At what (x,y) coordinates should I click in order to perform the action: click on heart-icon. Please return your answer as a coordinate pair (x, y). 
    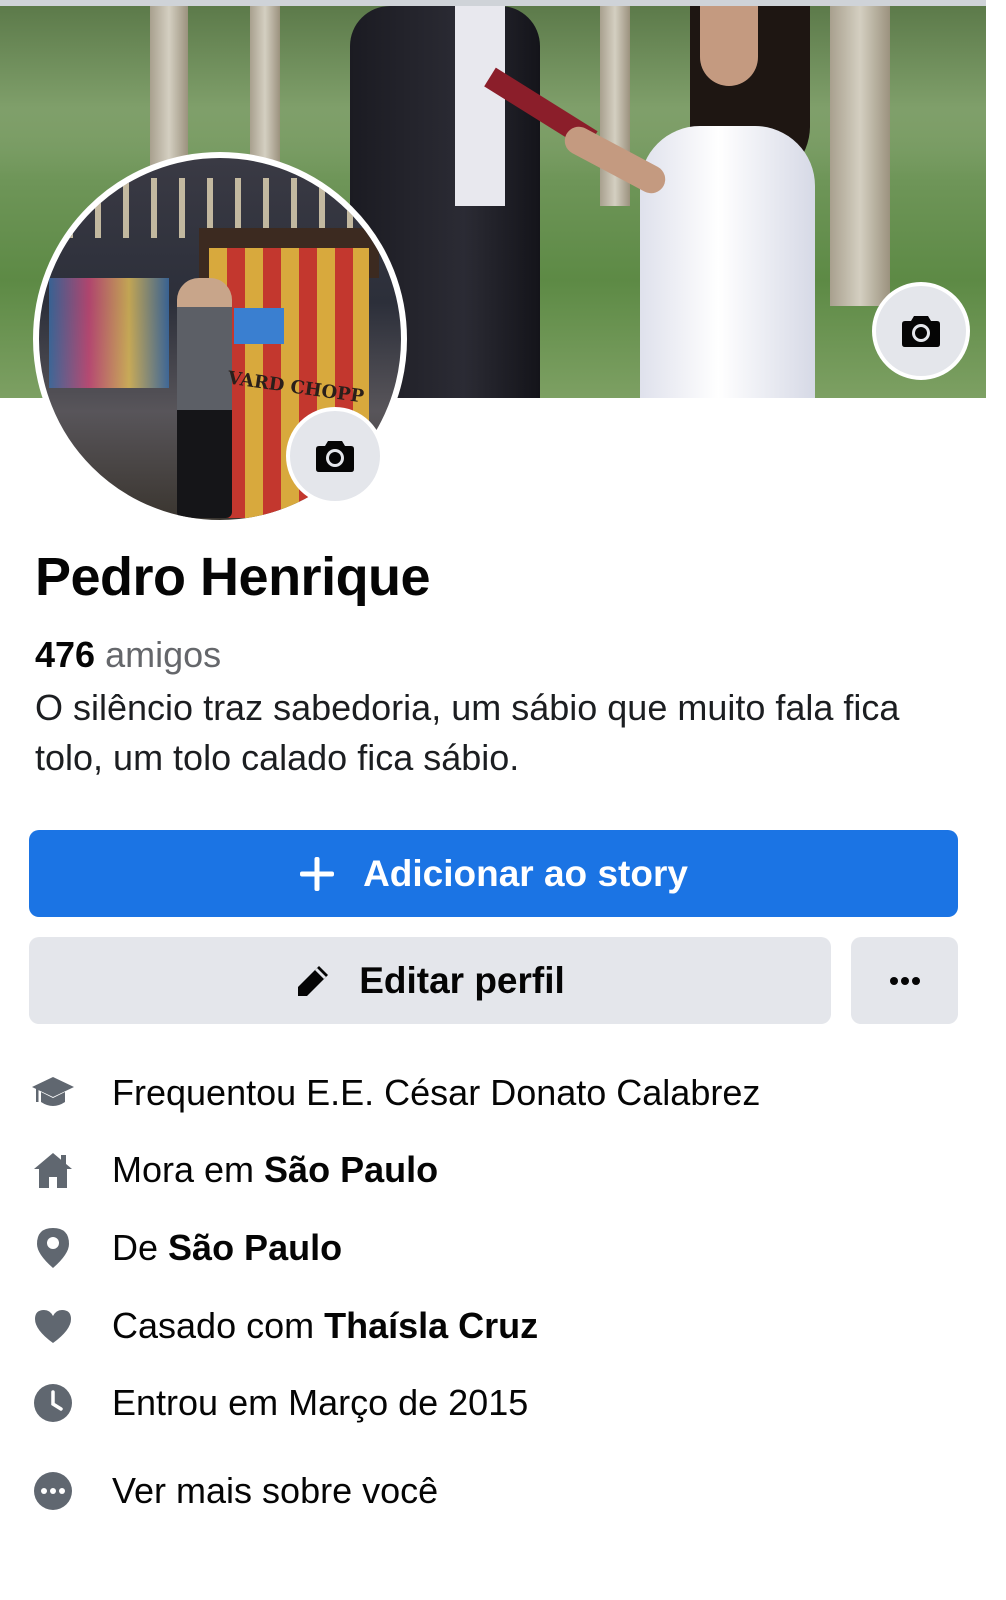
    Looking at the image, I should click on (53, 1326).